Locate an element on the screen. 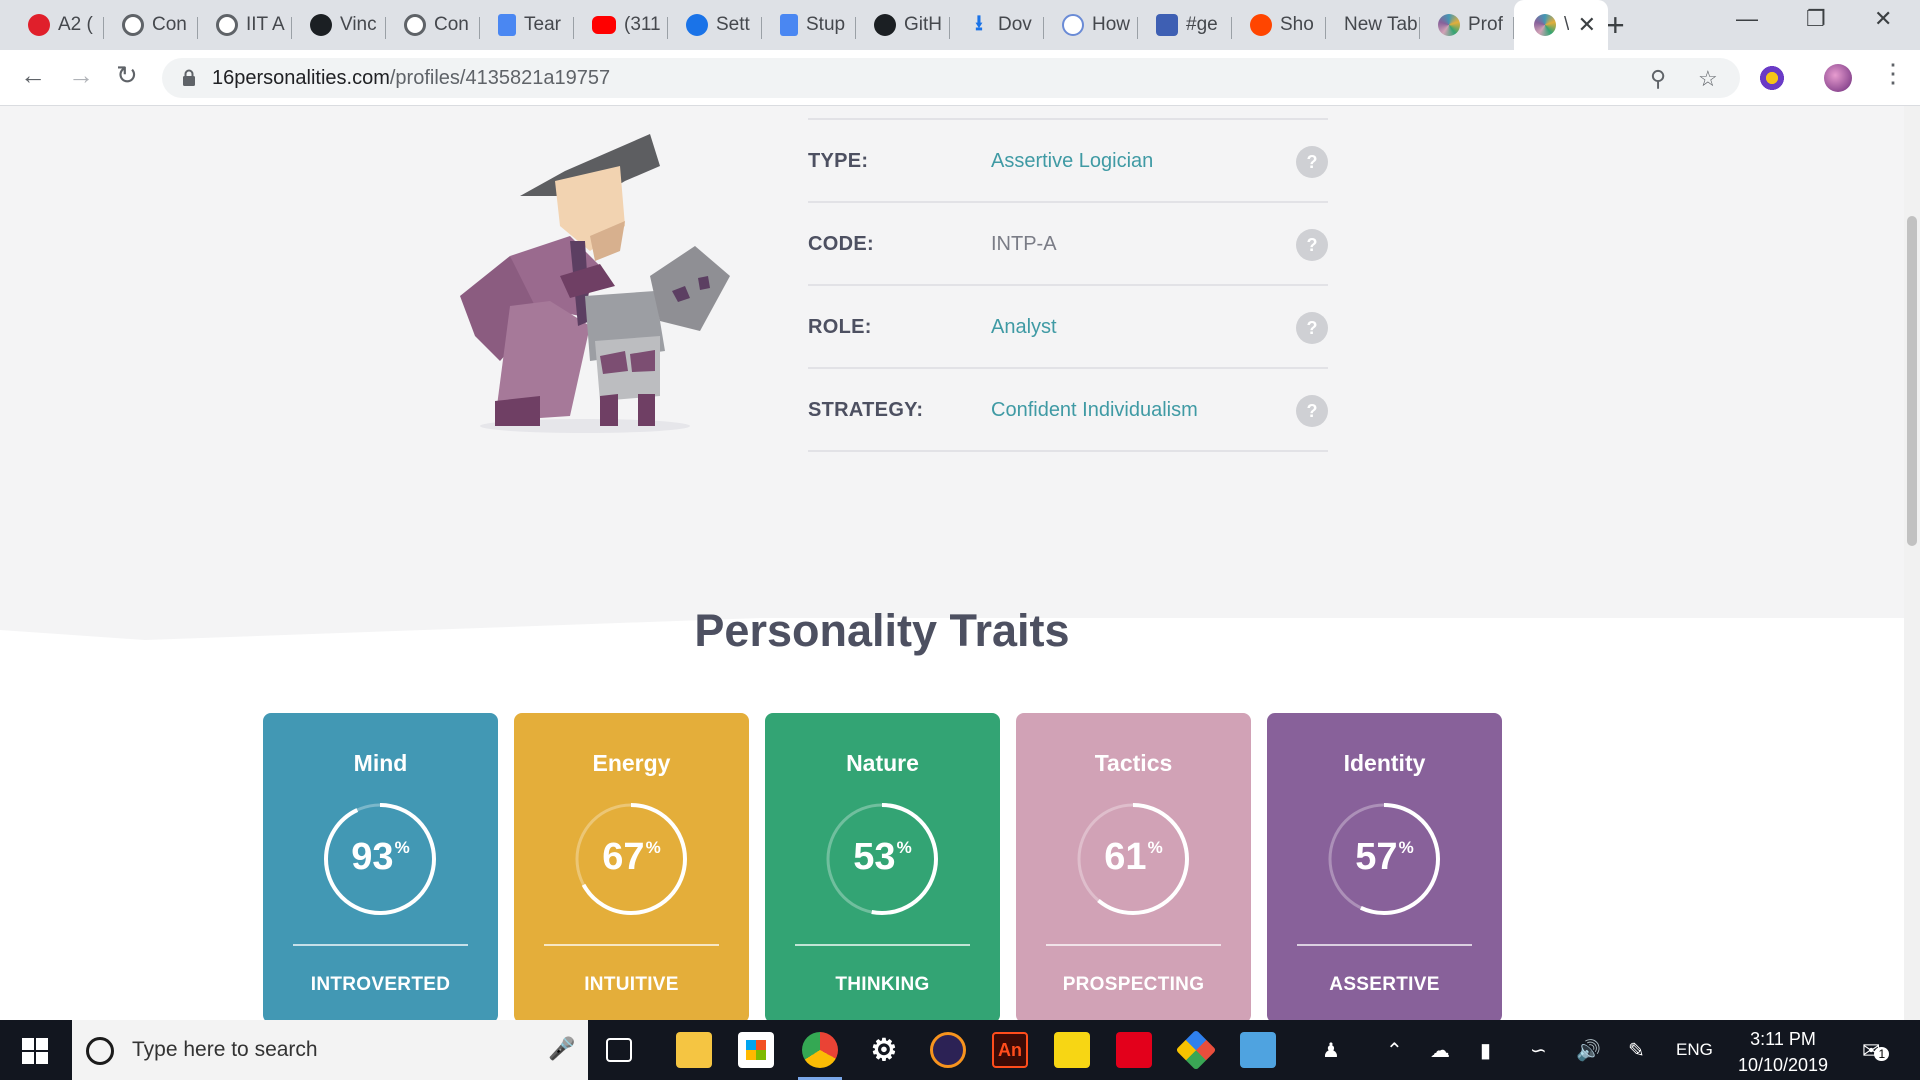 The height and width of the screenshot is (1080, 1920). task-view-icon is located at coordinates (619, 1050).